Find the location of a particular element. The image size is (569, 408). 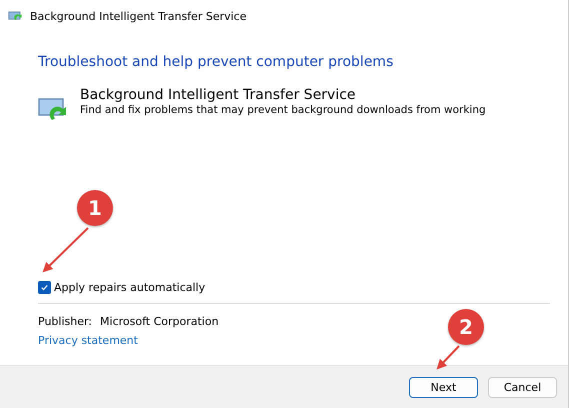

checkbox-label: Apply repairs automatically is located at coordinates (130, 287).